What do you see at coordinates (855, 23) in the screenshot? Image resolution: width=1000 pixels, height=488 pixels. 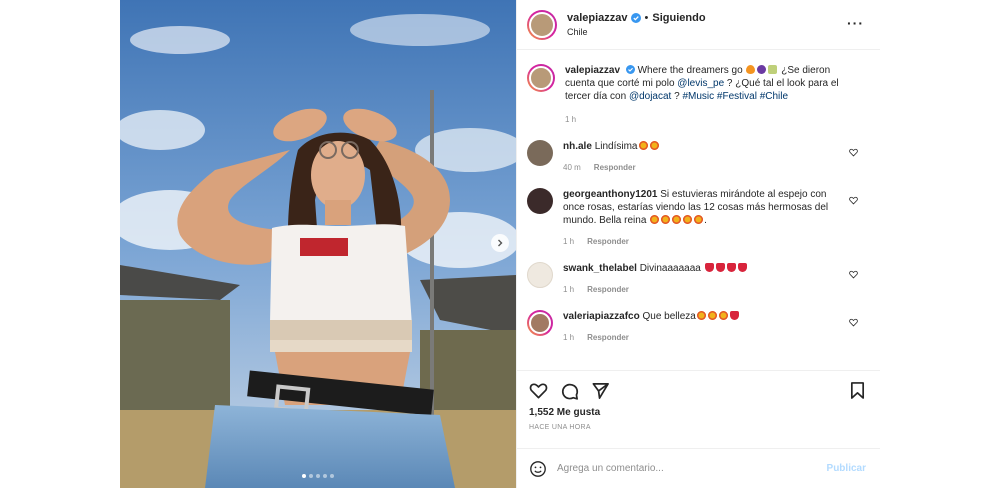 I see `more-options-icon: ···` at bounding box center [855, 23].